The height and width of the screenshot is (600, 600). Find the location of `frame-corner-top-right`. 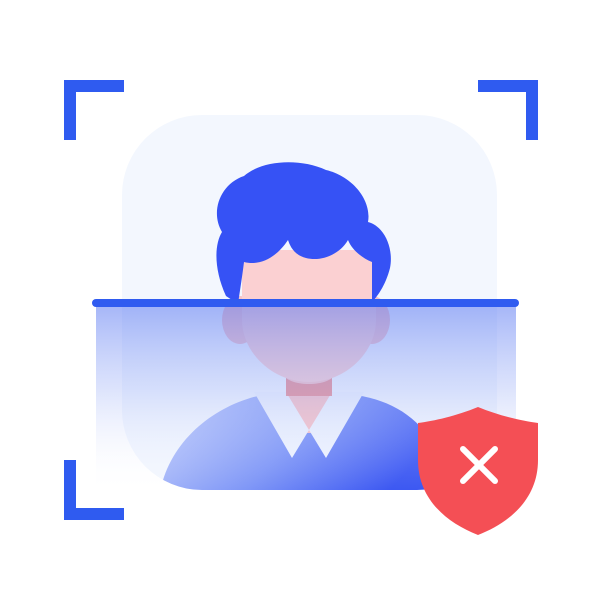

frame-corner-top-right is located at coordinates (508, 110).